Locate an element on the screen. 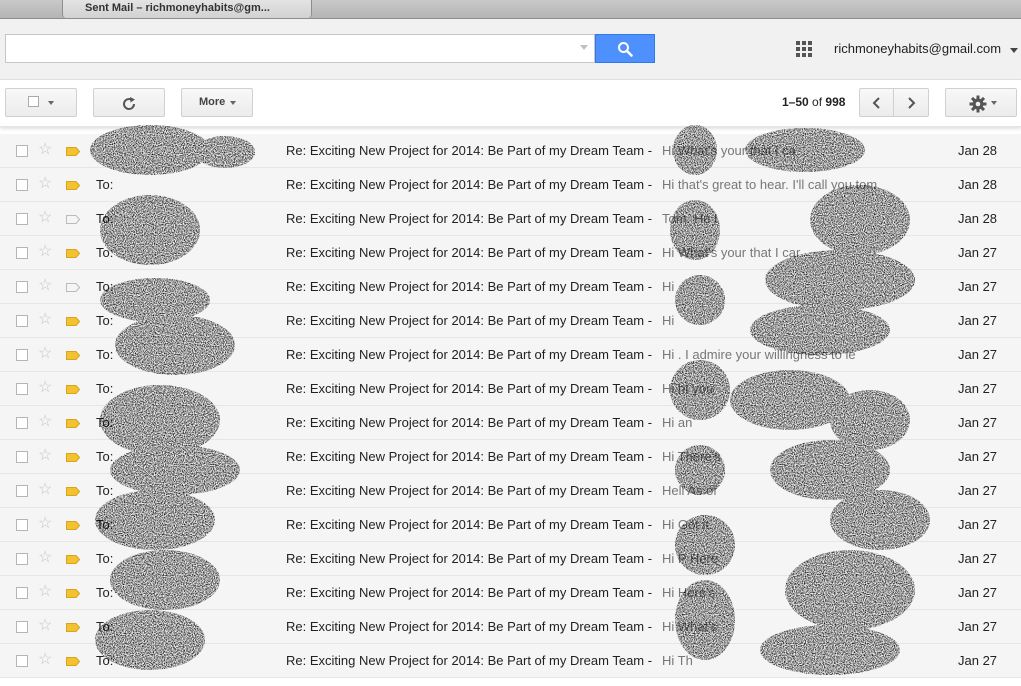 Image resolution: width=1021 pixels, height=686 pixels. mail-snippet: Hi What's your that I car is located at coordinates (731, 252).